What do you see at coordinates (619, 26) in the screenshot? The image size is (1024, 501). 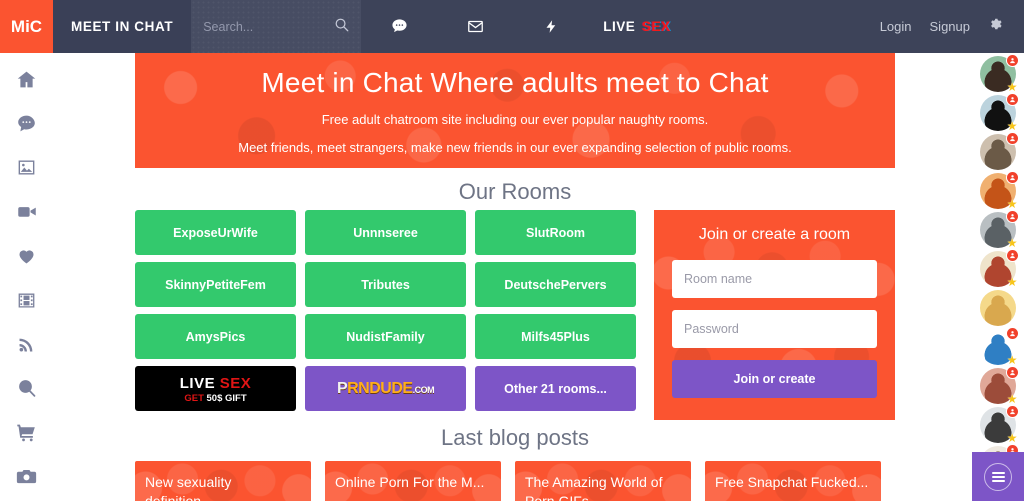 I see `live-label: LIVE` at bounding box center [619, 26].